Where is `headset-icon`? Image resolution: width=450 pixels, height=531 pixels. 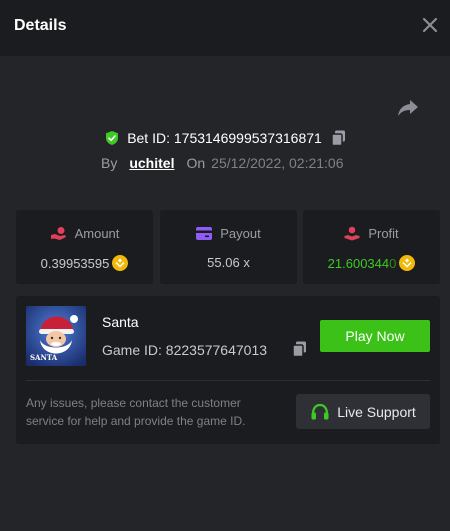 headset-icon is located at coordinates (320, 411).